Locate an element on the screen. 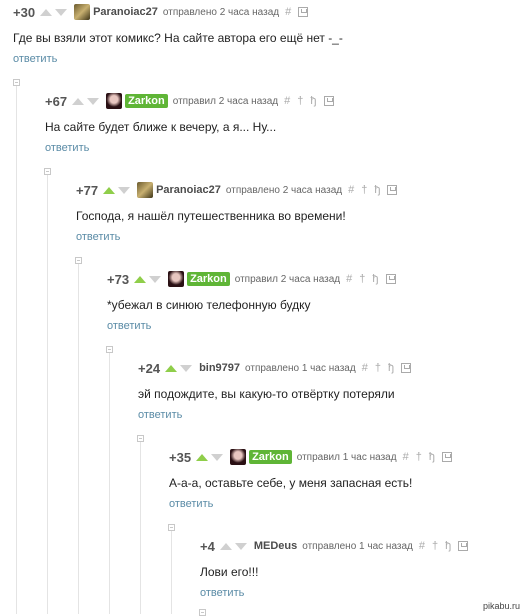 The height and width of the screenshot is (616, 524). comment-rating: +73 is located at coordinates (118, 279).